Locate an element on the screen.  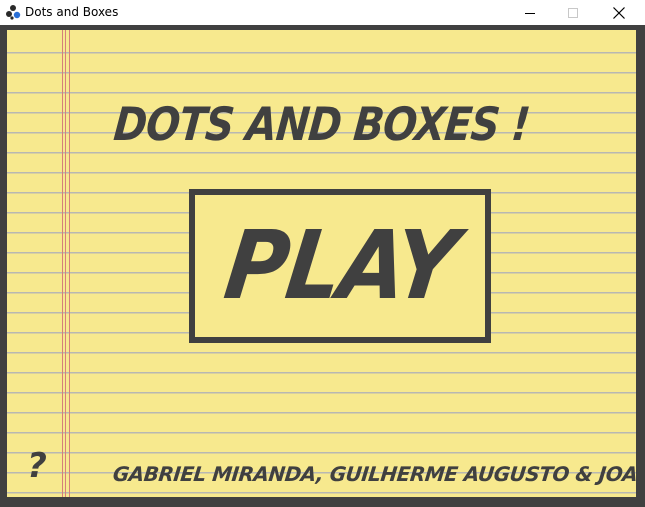
maximize-button is located at coordinates (573, 12).